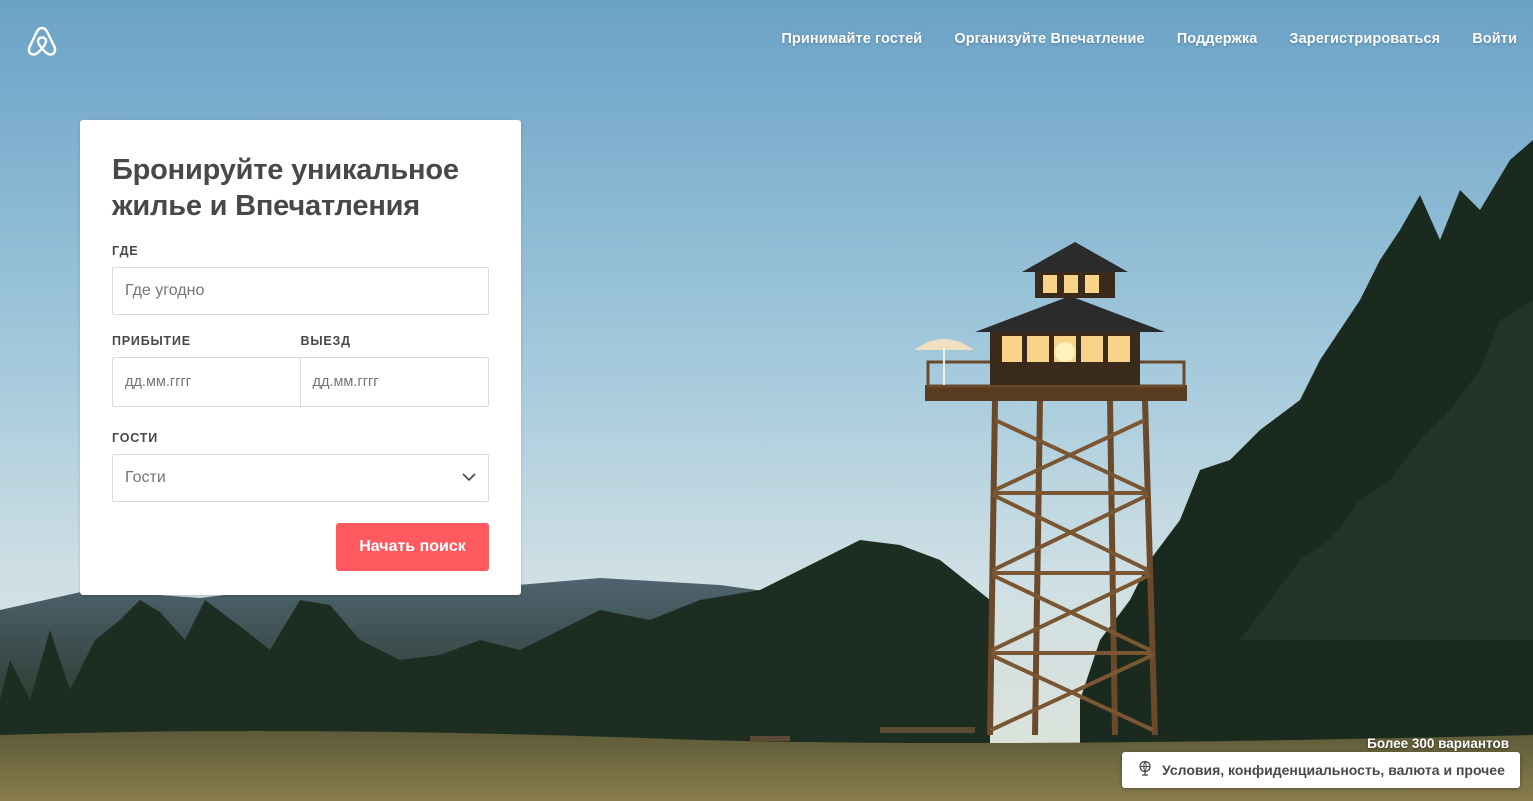 This screenshot has height=801, width=1533. Describe the element at coordinates (394, 382) in the screenshot. I see `checkout-input: дд.мм.гггг` at that location.